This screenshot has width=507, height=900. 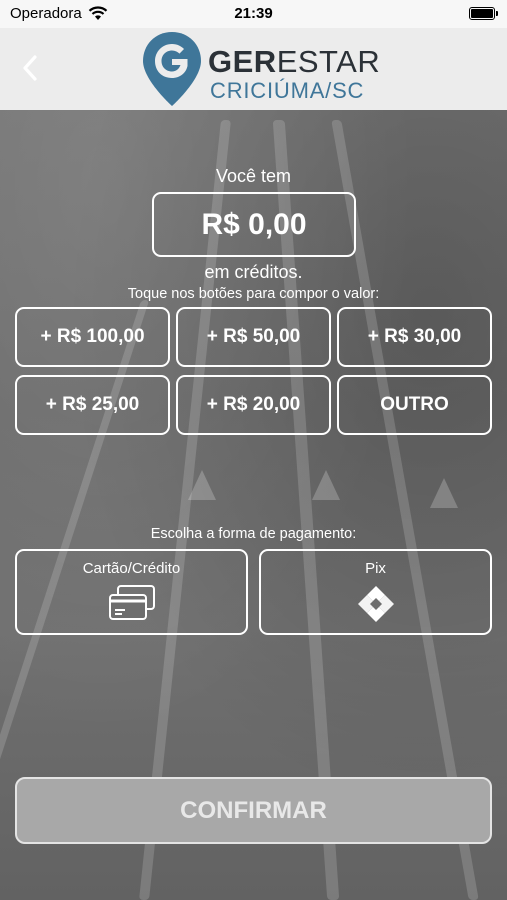 I want to click on app-header: GERESTAR CRICIÚMA/SC, so click(x=253, y=69).